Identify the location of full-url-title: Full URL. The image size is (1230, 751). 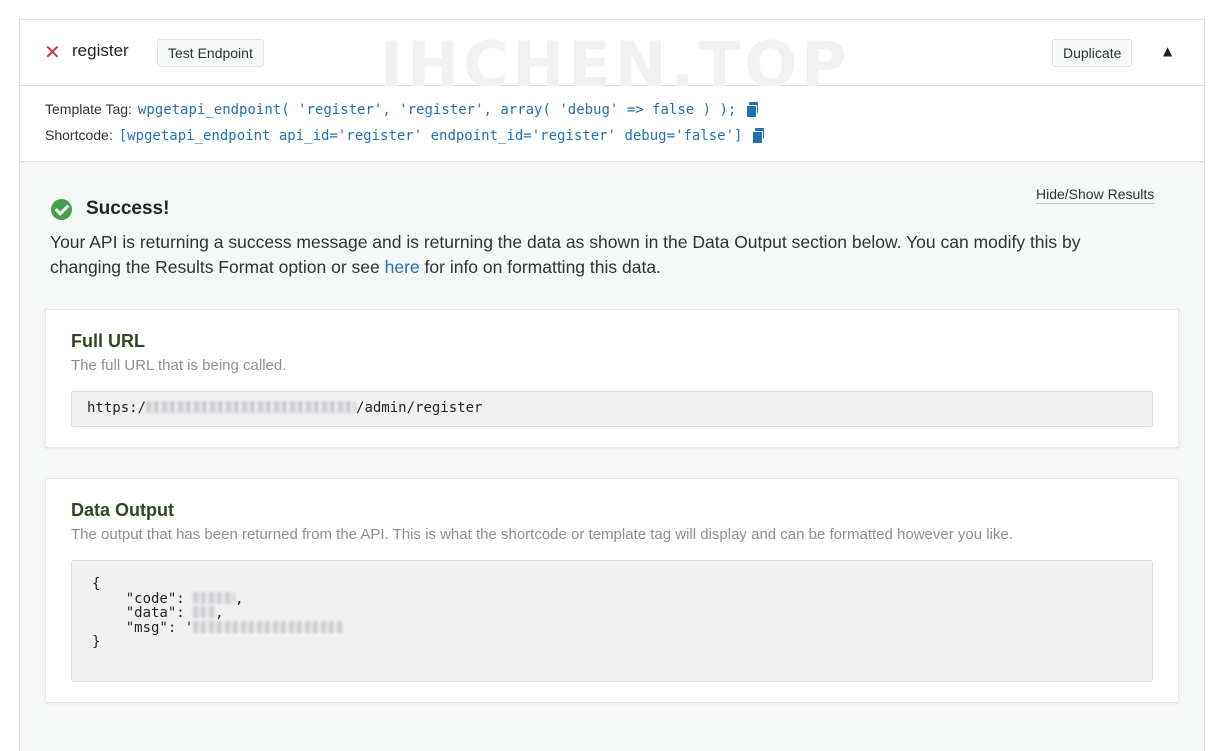
(108, 341).